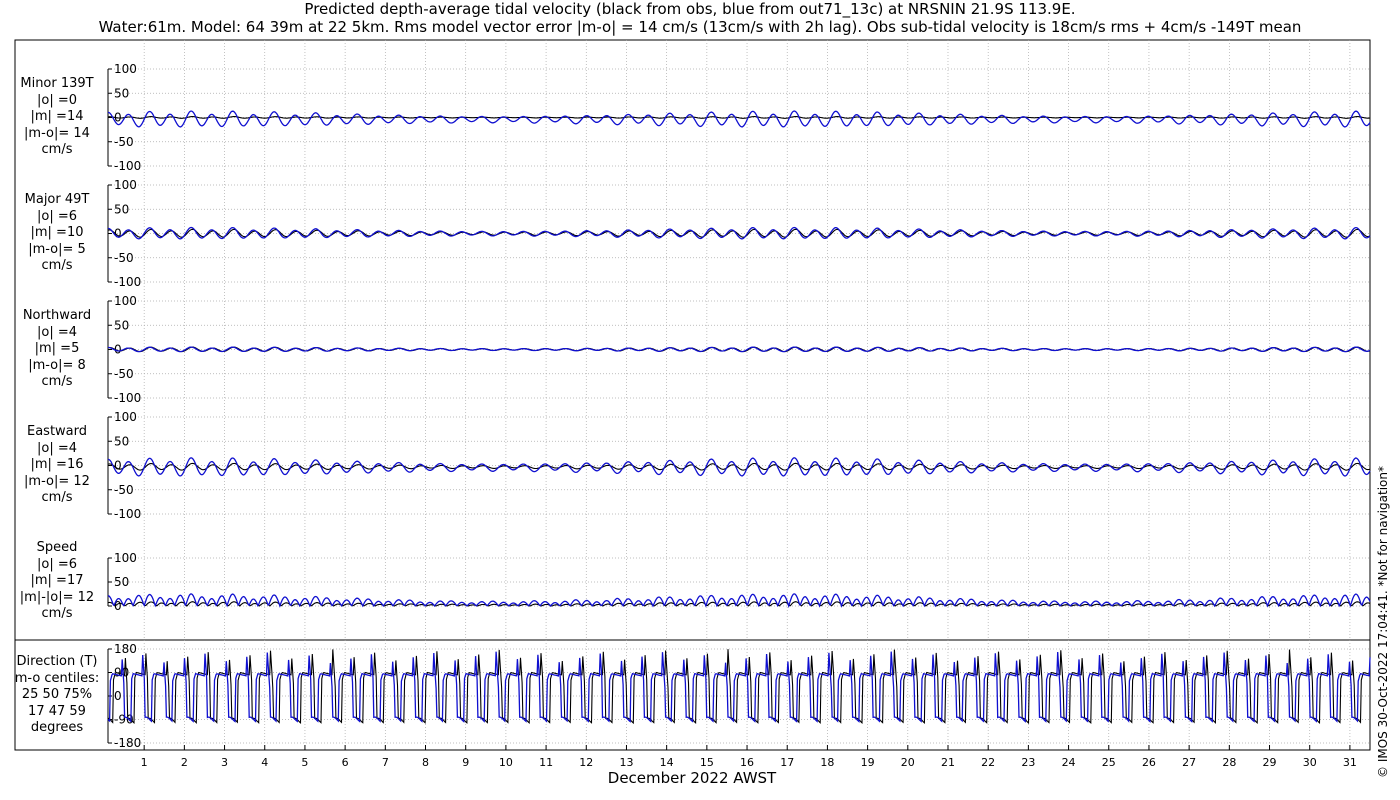 The image size is (1400, 800). Describe the element at coordinates (747, 762) in the screenshot. I see `x-tick-label-16: 16` at that location.